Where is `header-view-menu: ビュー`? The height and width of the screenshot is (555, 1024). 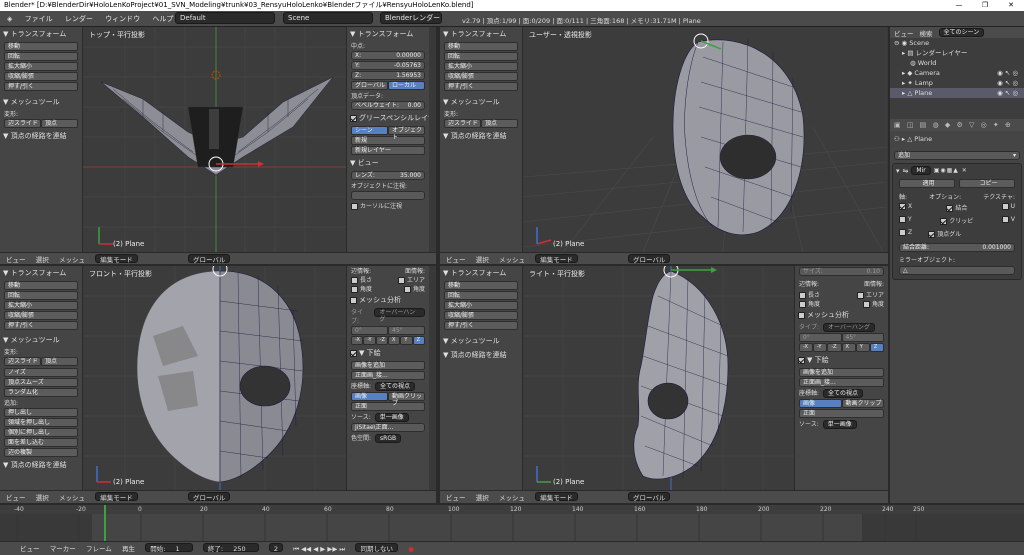 header-view-menu: ビュー is located at coordinates (16, 259).